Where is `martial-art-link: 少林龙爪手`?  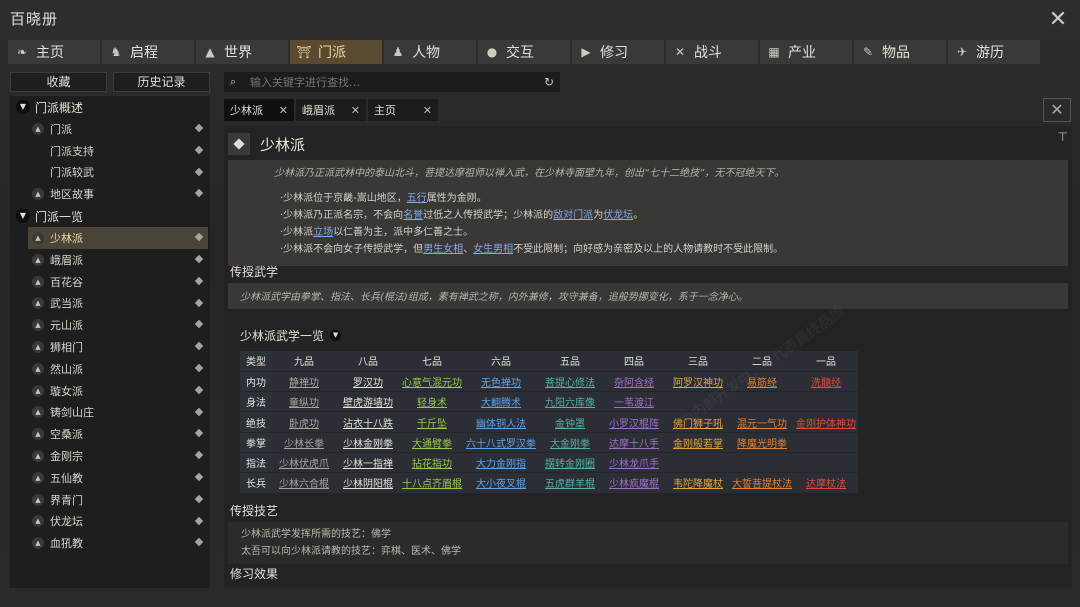 martial-art-link: 少林龙爪手 is located at coordinates (634, 464).